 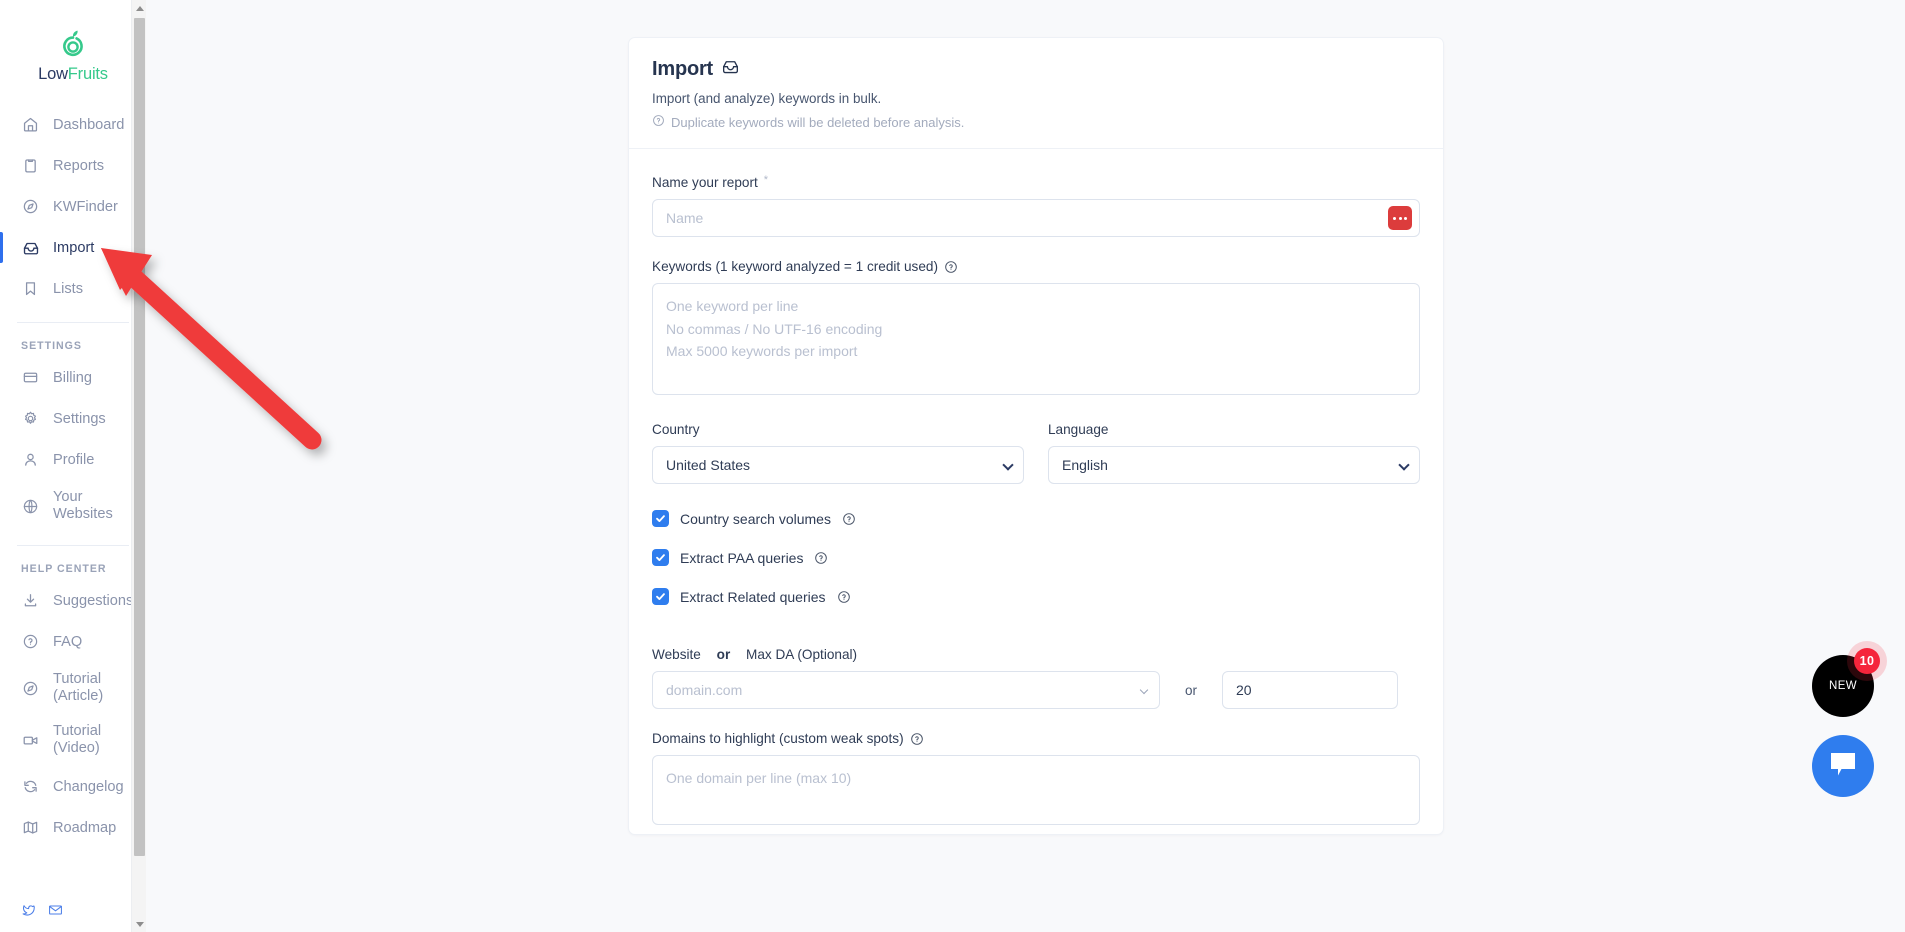 What do you see at coordinates (676, 429) in the screenshot?
I see `country-label: Country` at bounding box center [676, 429].